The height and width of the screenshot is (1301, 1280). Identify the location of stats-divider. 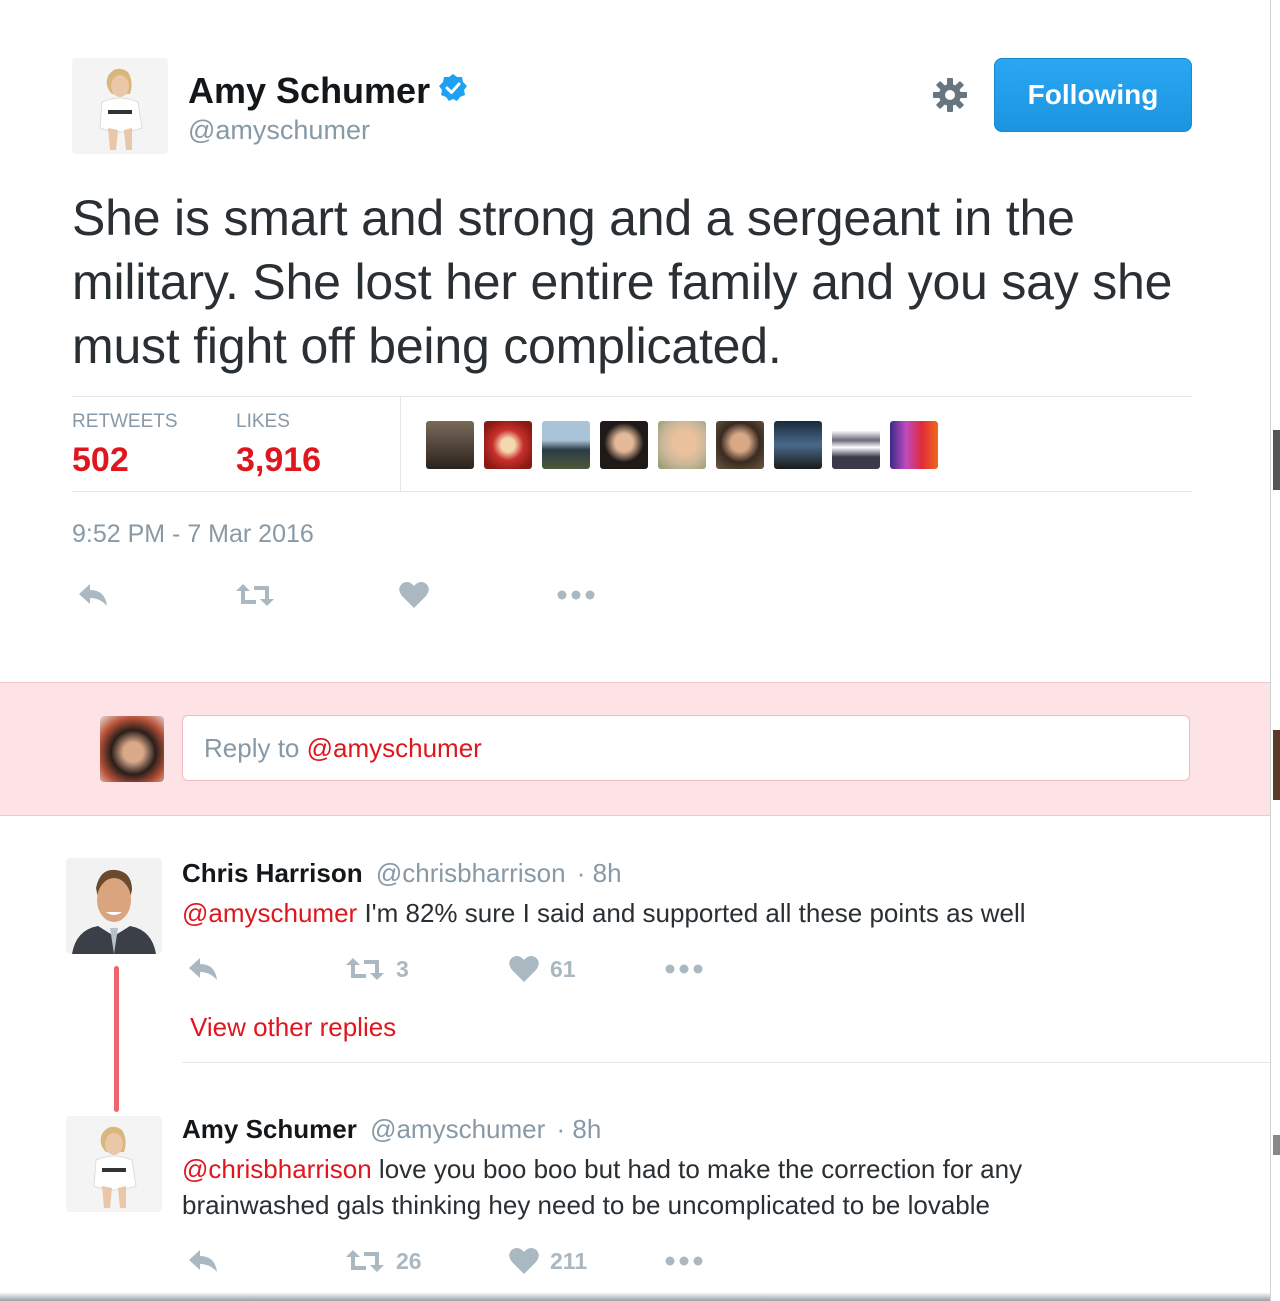
(400, 444).